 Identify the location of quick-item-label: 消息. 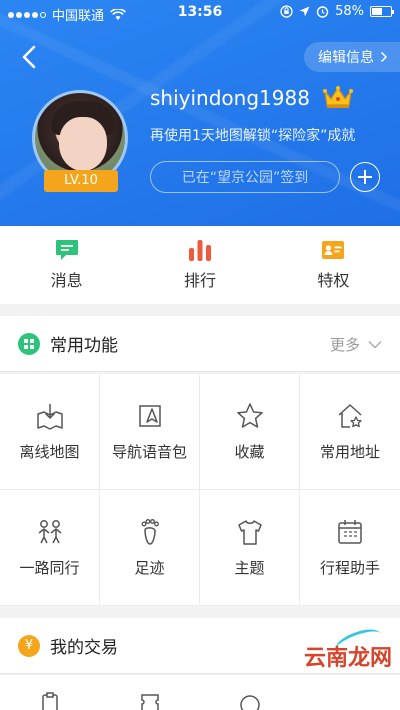
(66, 280).